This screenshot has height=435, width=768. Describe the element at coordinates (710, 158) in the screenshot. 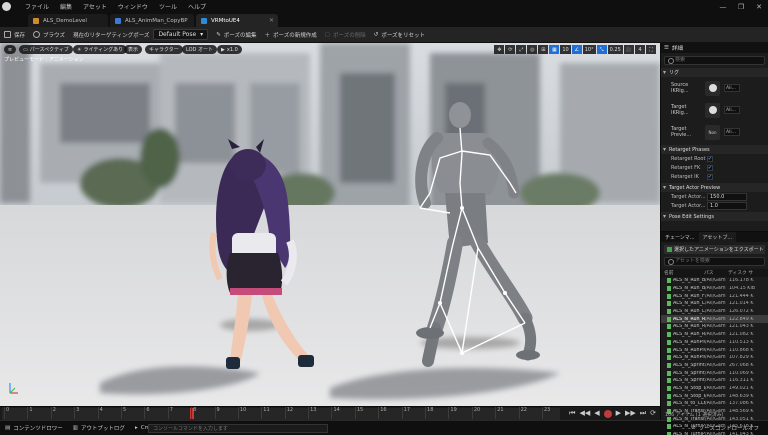

I see `retarget-root-checkbox: ✔` at that location.